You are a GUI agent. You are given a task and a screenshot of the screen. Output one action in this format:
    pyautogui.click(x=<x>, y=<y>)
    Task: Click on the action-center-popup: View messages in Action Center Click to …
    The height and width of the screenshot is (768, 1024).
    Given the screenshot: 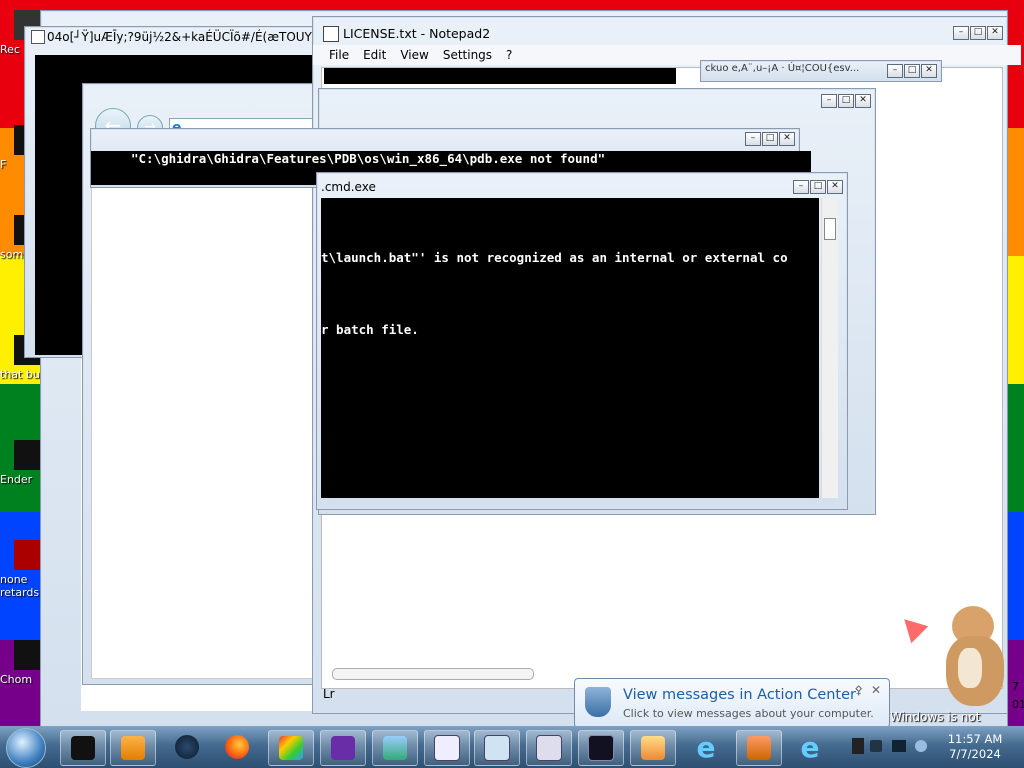 What is the action you would take?
    pyautogui.click(x=732, y=703)
    